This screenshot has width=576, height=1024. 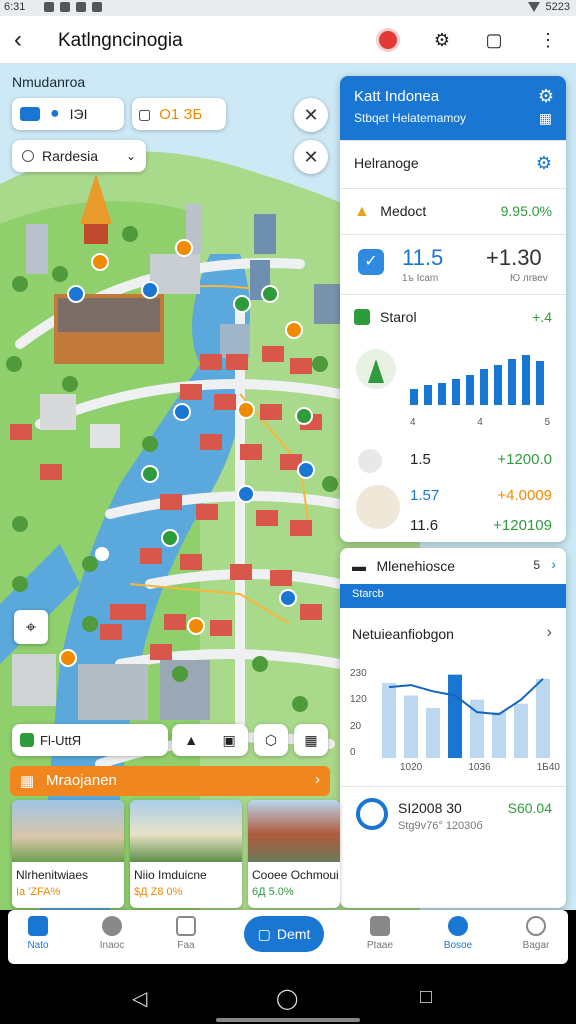 I want to click on pager-value: 5, so click(x=536, y=565).